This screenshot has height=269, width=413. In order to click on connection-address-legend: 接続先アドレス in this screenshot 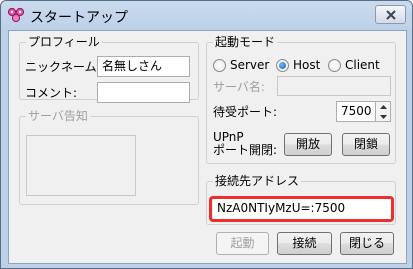, I will do `click(257, 181)`.